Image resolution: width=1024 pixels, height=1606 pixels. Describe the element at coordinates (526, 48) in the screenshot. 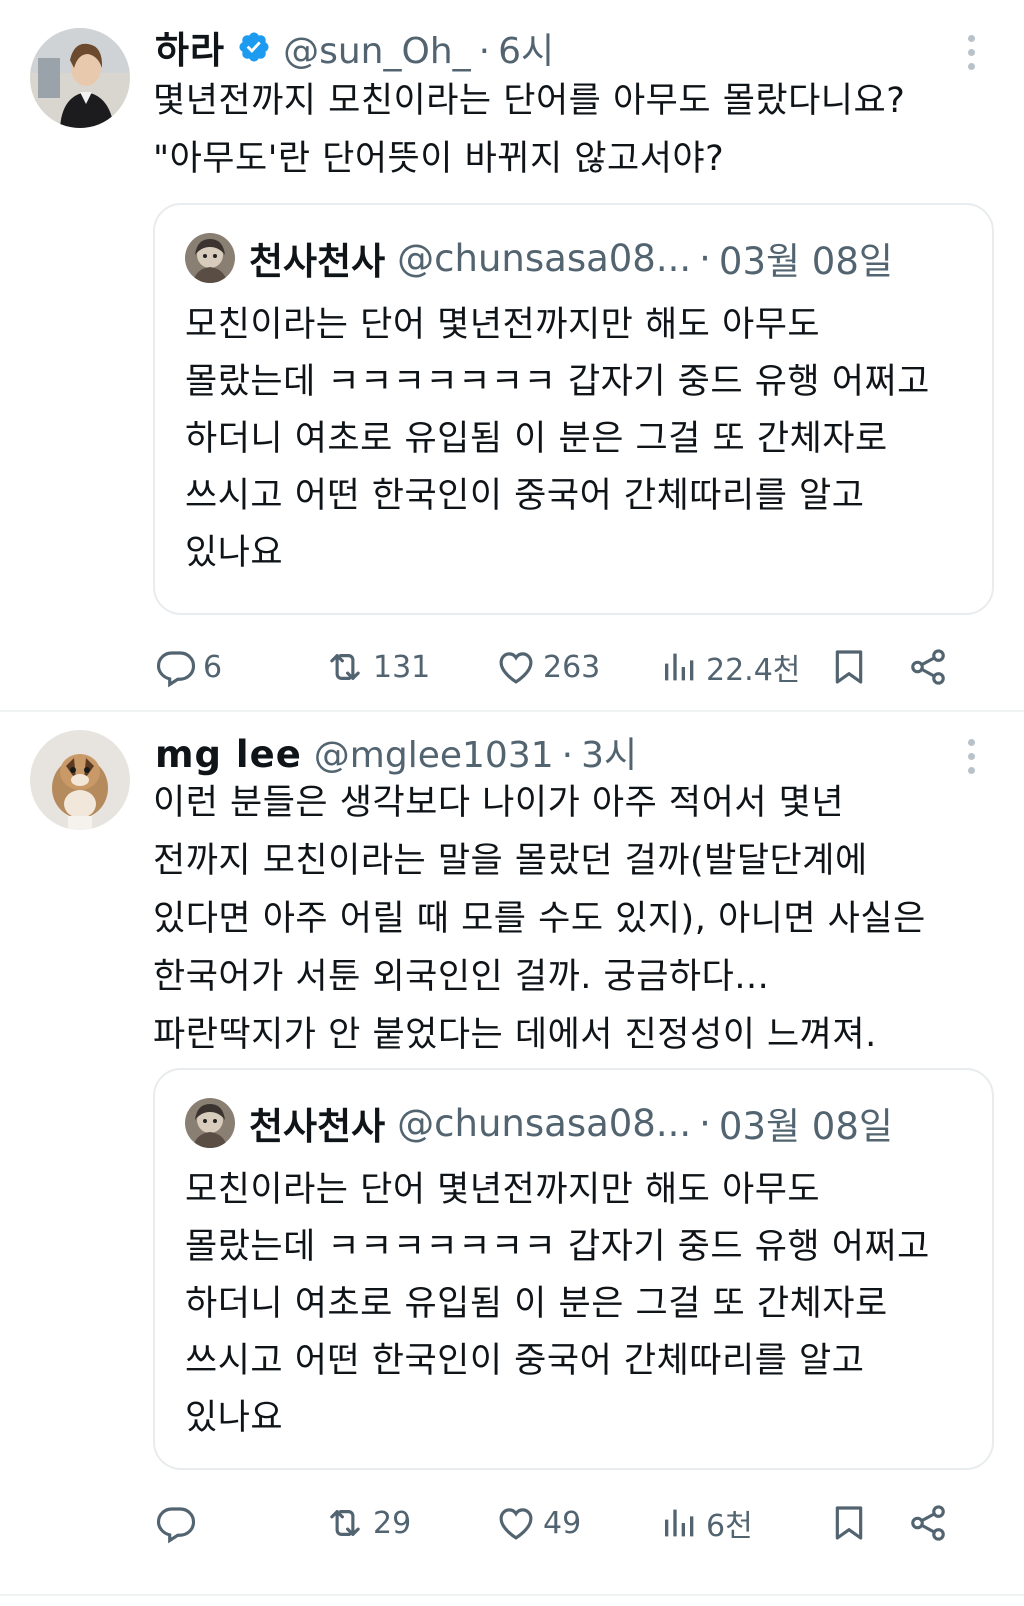

I see `timestamp: 6시` at that location.